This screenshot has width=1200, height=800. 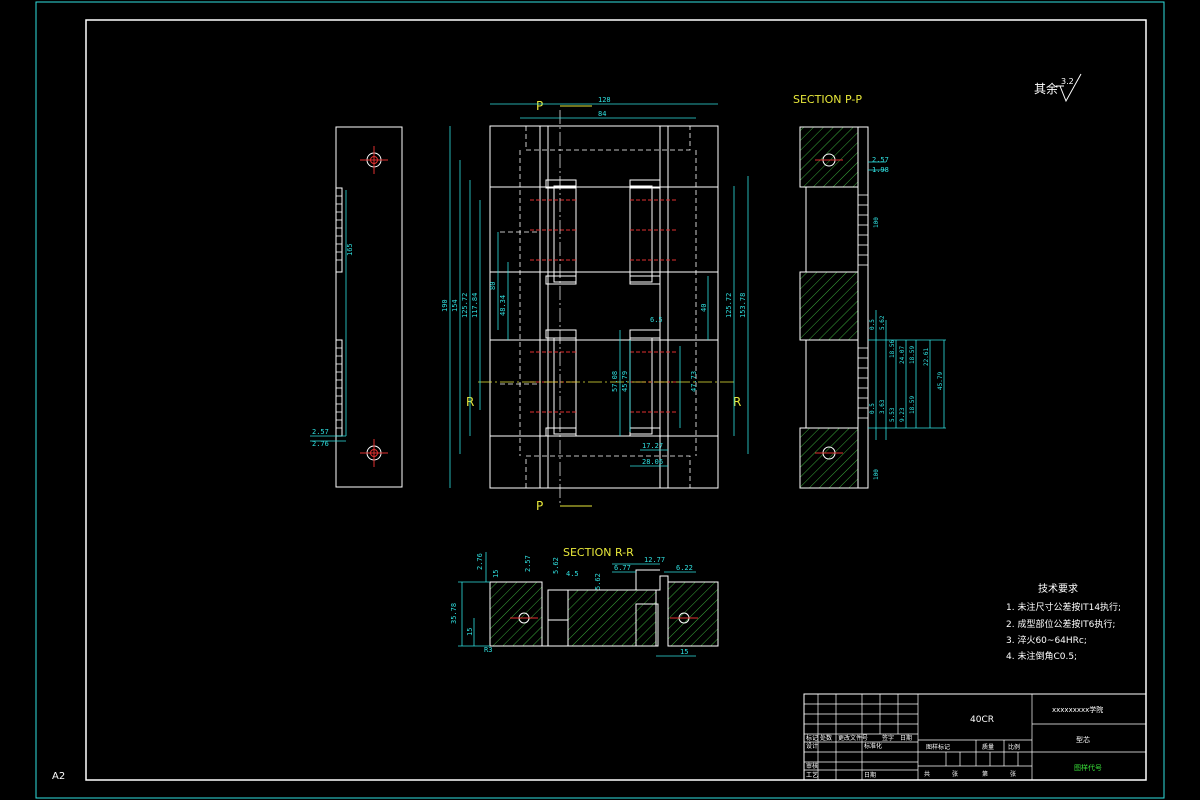 I want to click on svg-text: 共, so click(x=927, y=774).